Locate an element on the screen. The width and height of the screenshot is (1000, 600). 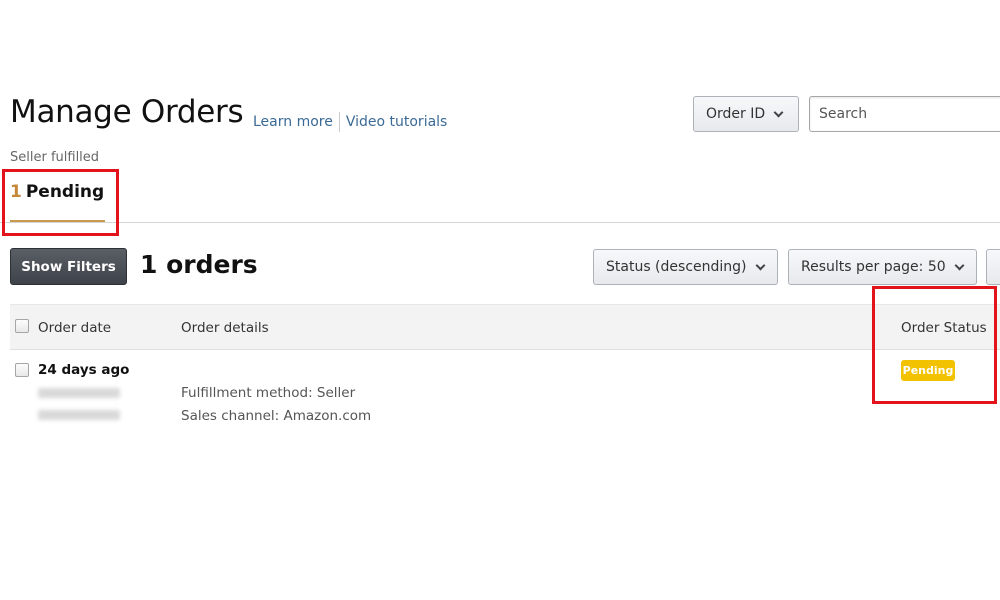
results-per-page-label: Results per page: 50 is located at coordinates (873, 267).